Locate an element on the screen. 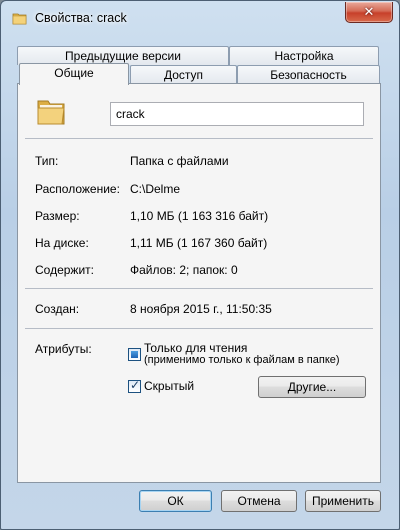  size-on-disk-value: 1,11 МБ (1 167 360 байт) is located at coordinates (199, 243).